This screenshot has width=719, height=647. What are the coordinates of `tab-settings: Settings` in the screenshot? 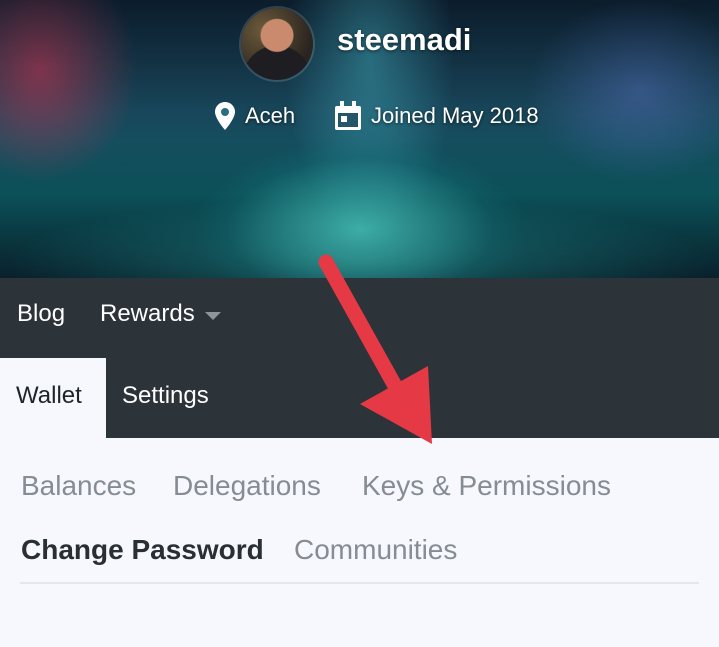 It's located at (165, 396).